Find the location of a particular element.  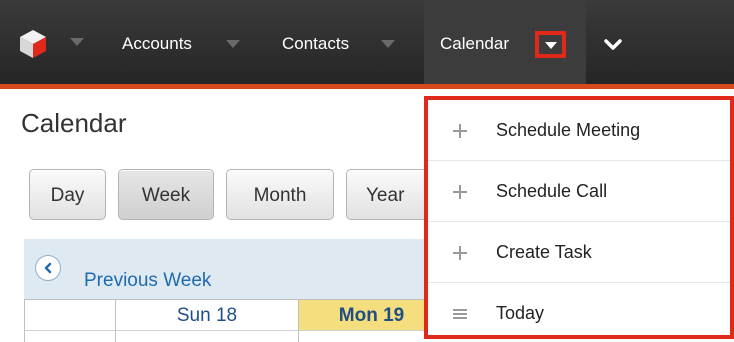

accounts-chevron-down-icon is located at coordinates (233, 44).